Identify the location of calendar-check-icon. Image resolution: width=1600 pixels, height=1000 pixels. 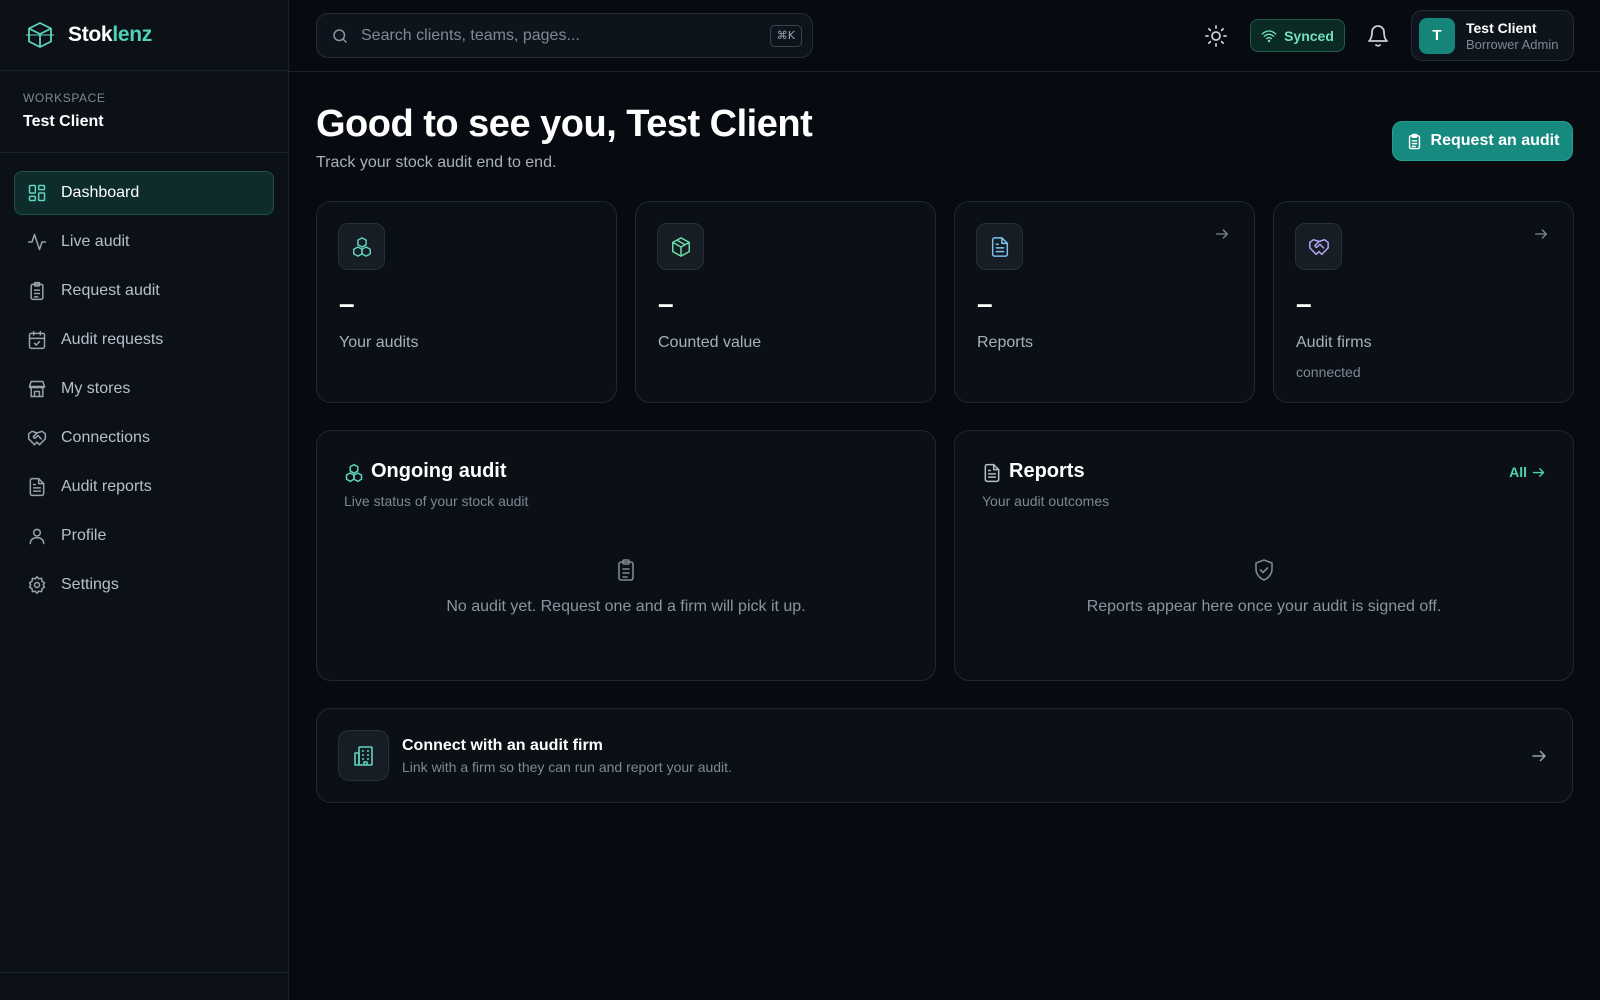
(37, 340).